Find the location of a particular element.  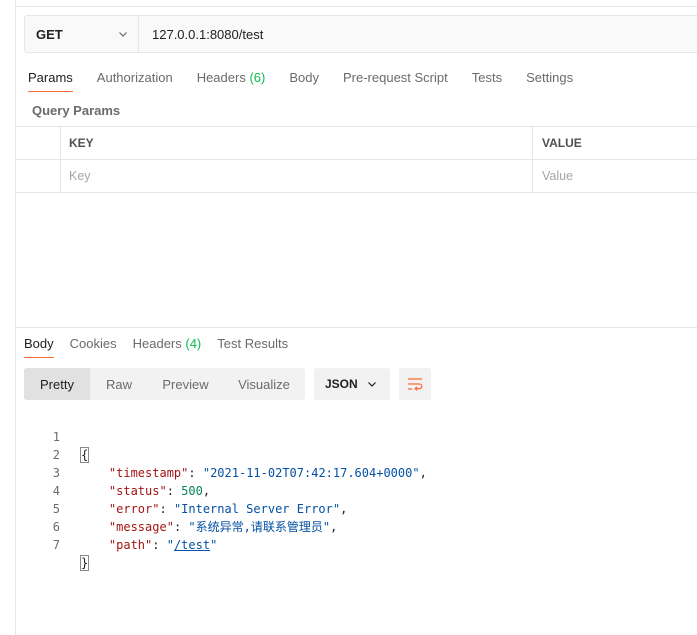

wrap-lines-icon is located at coordinates (415, 384).